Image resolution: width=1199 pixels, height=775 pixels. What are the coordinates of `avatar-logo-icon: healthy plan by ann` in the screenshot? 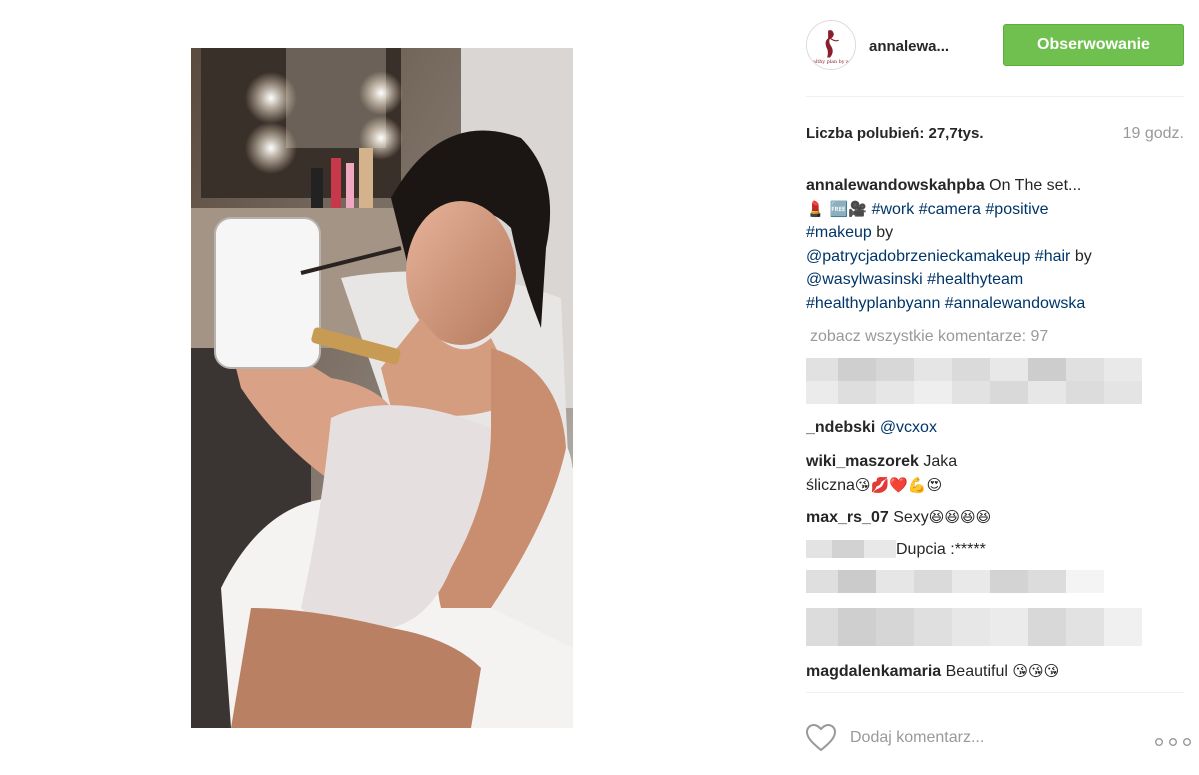 It's located at (831, 45).